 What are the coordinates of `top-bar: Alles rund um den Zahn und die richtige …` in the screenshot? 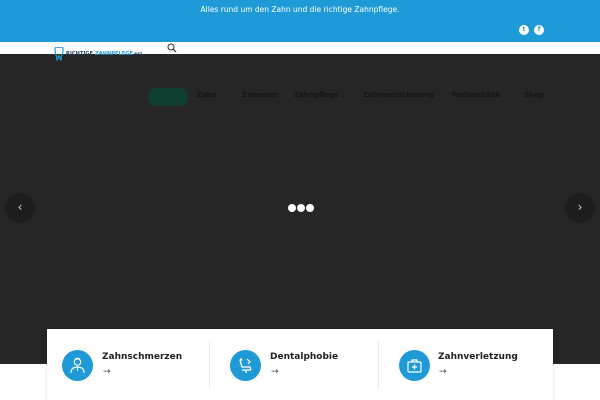 It's located at (300, 21).